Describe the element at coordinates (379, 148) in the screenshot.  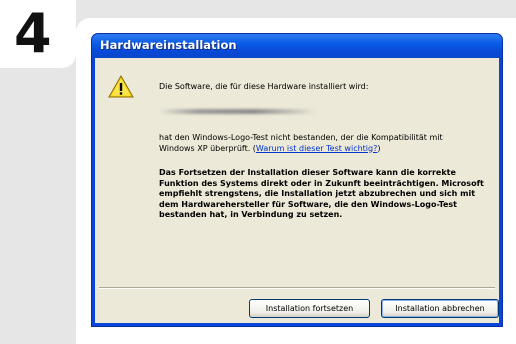
I see `logotest-close-paren: )` at that location.